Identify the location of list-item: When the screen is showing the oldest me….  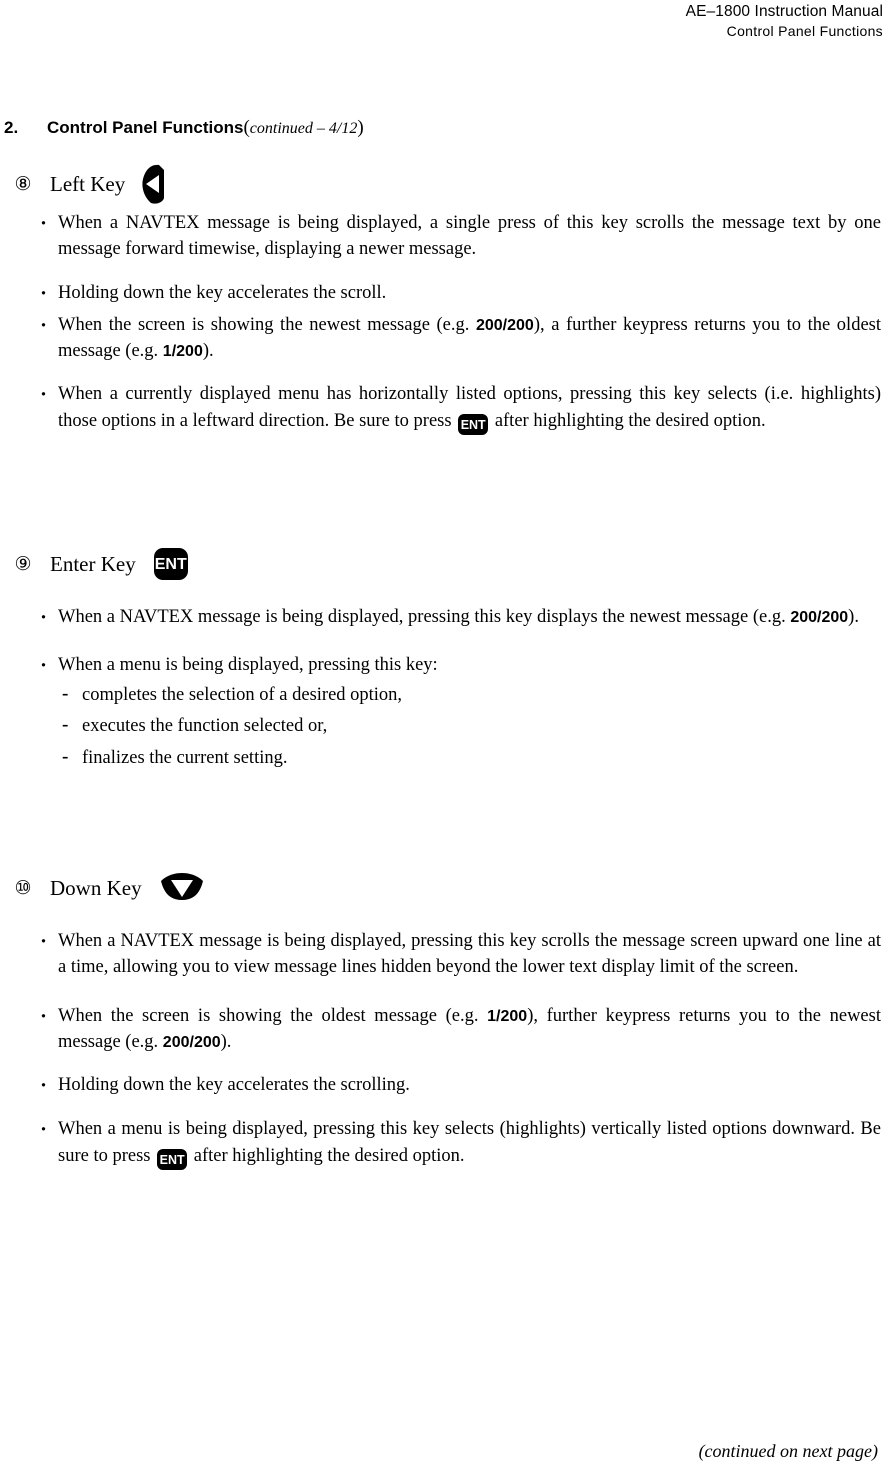
(458, 1029).